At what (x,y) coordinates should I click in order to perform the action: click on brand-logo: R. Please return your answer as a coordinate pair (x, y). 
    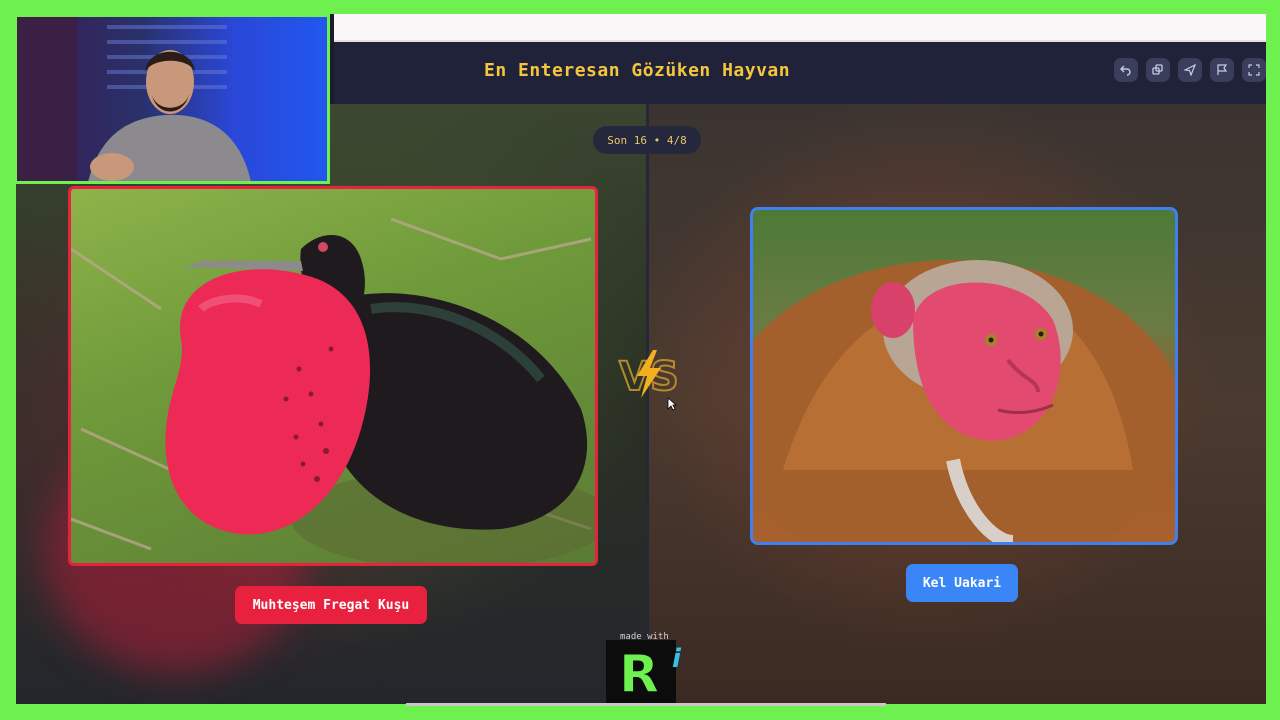
    Looking at the image, I should click on (641, 672).